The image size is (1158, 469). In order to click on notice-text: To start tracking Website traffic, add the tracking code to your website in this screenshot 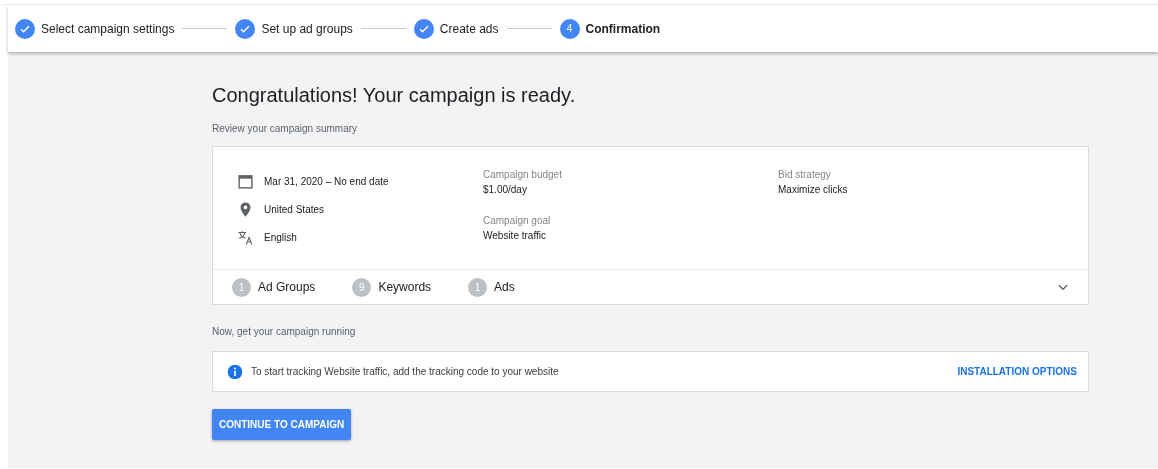, I will do `click(405, 372)`.